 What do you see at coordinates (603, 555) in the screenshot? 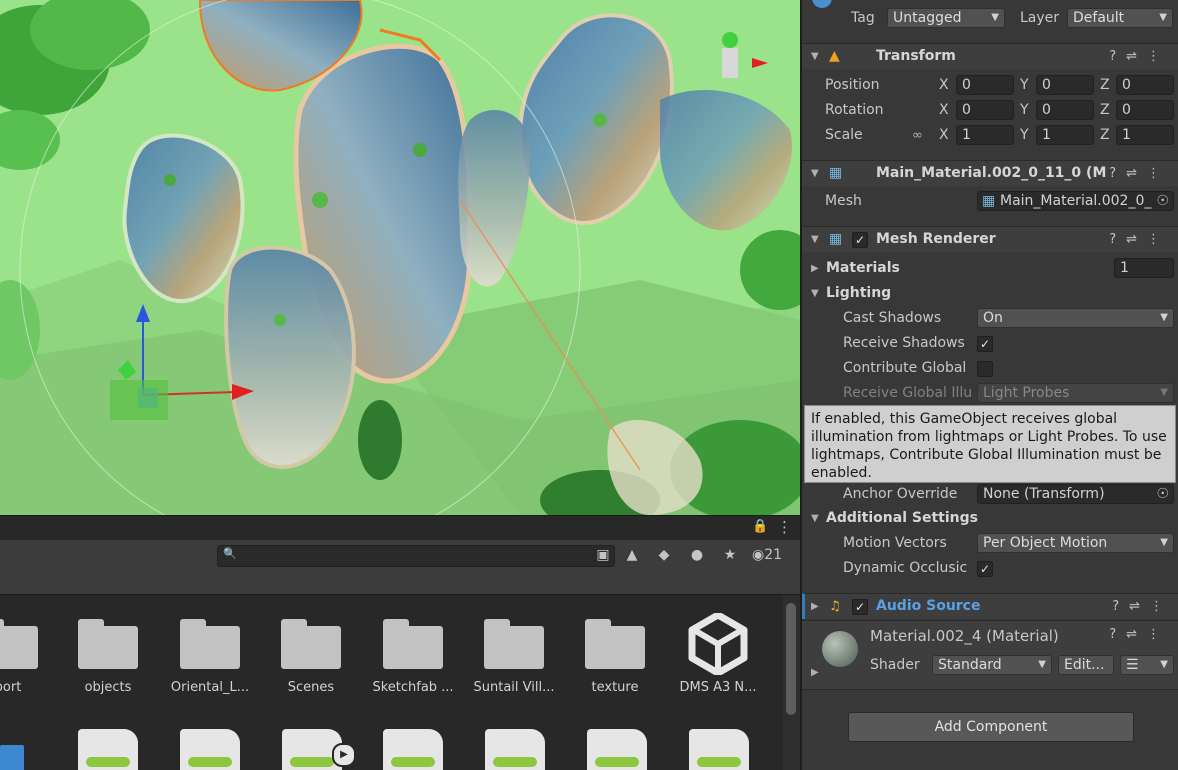
I see `search-by-type-icon: ▣` at bounding box center [603, 555].